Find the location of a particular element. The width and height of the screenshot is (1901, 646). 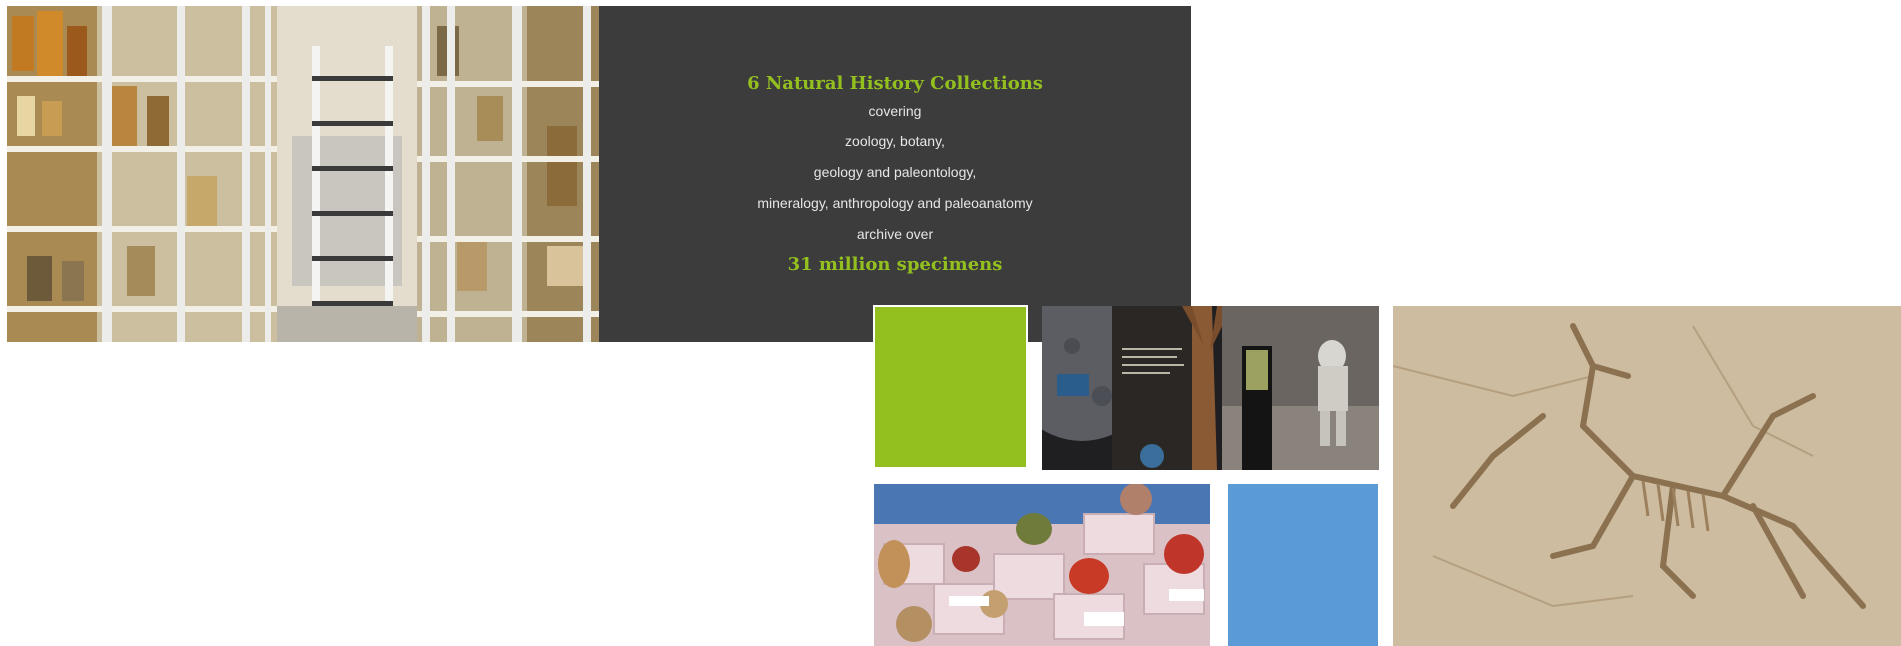

collections-heading: 6 Natural History Collections is located at coordinates (895, 83).